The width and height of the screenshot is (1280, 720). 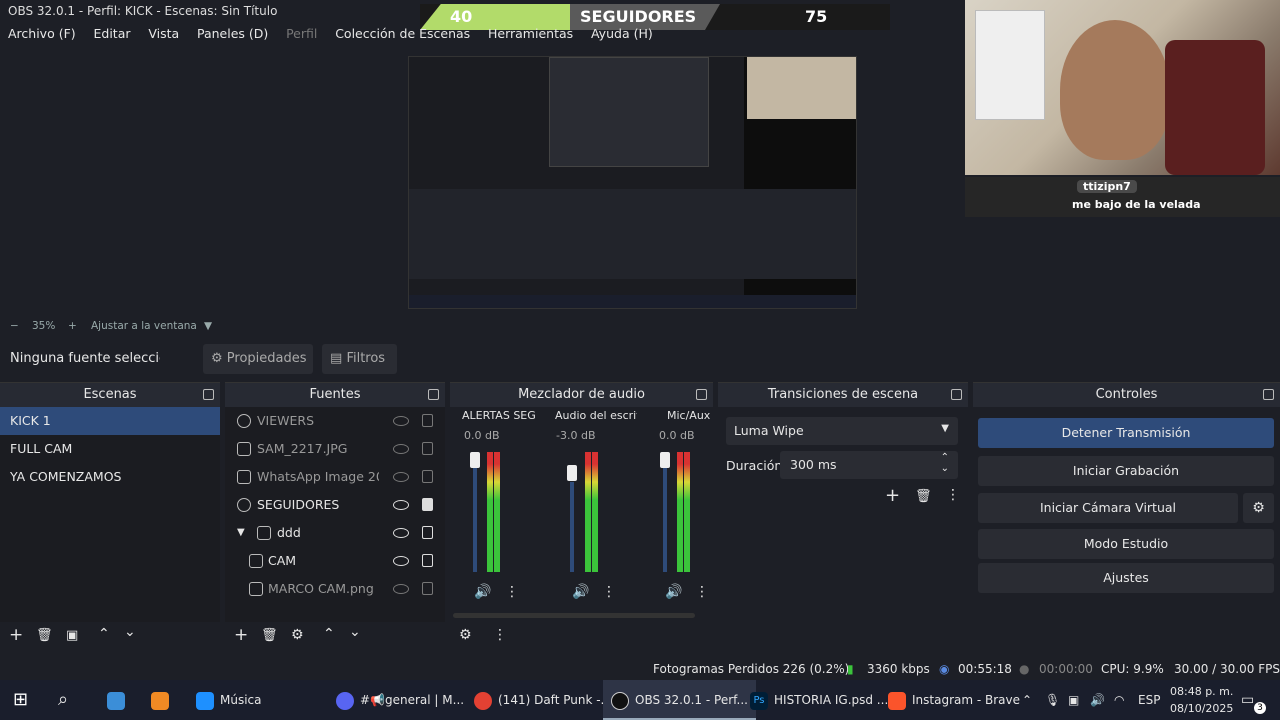 What do you see at coordinates (208, 326) in the screenshot?
I see `zoom-dropdown-icon: ▼` at bounding box center [208, 326].